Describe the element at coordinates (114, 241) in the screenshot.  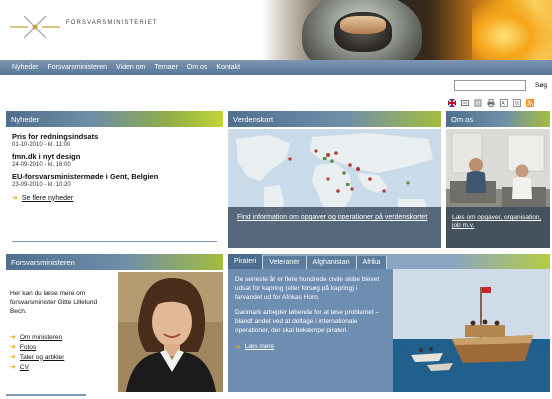
I see `news-divider` at that location.